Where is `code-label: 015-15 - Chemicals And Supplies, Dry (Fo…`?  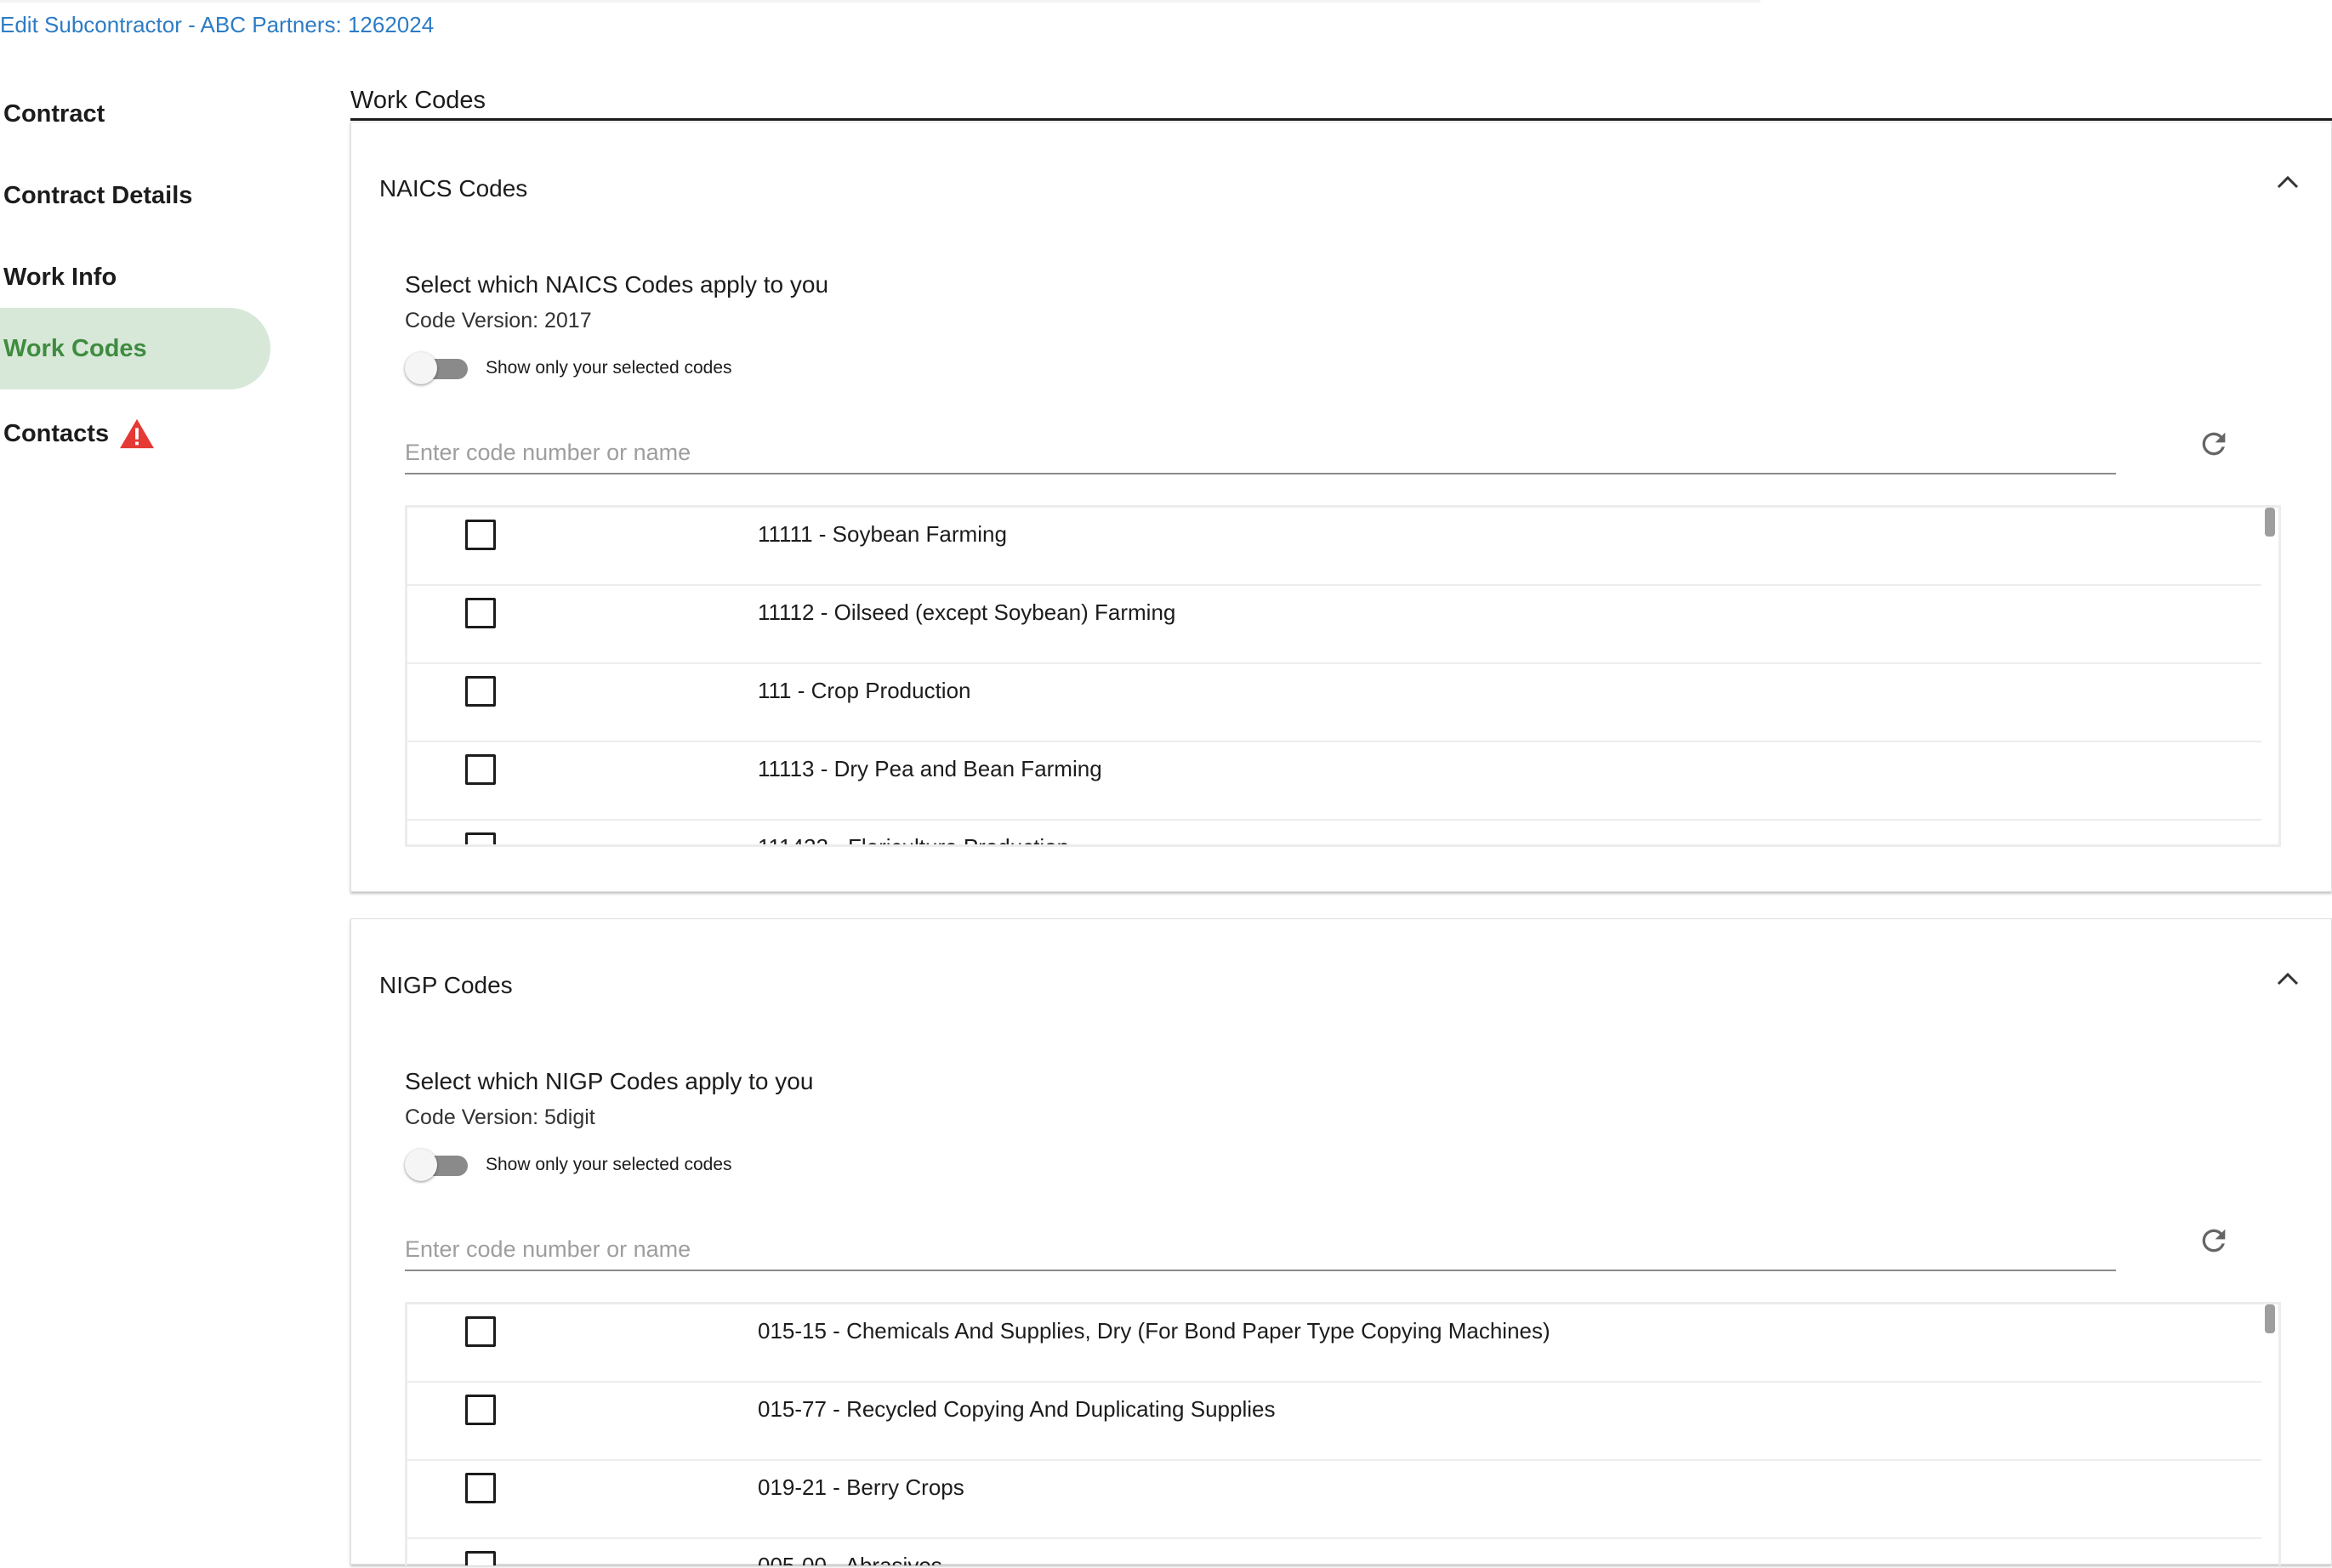 code-label: 015-15 - Chemicals And Supplies, Dry (Fo… is located at coordinates (1154, 1331).